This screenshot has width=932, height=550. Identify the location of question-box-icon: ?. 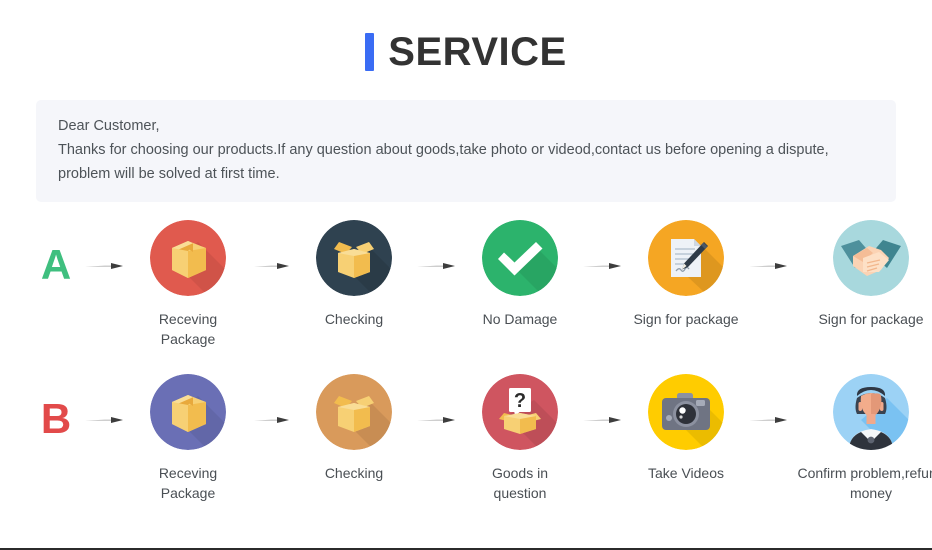
(520, 412).